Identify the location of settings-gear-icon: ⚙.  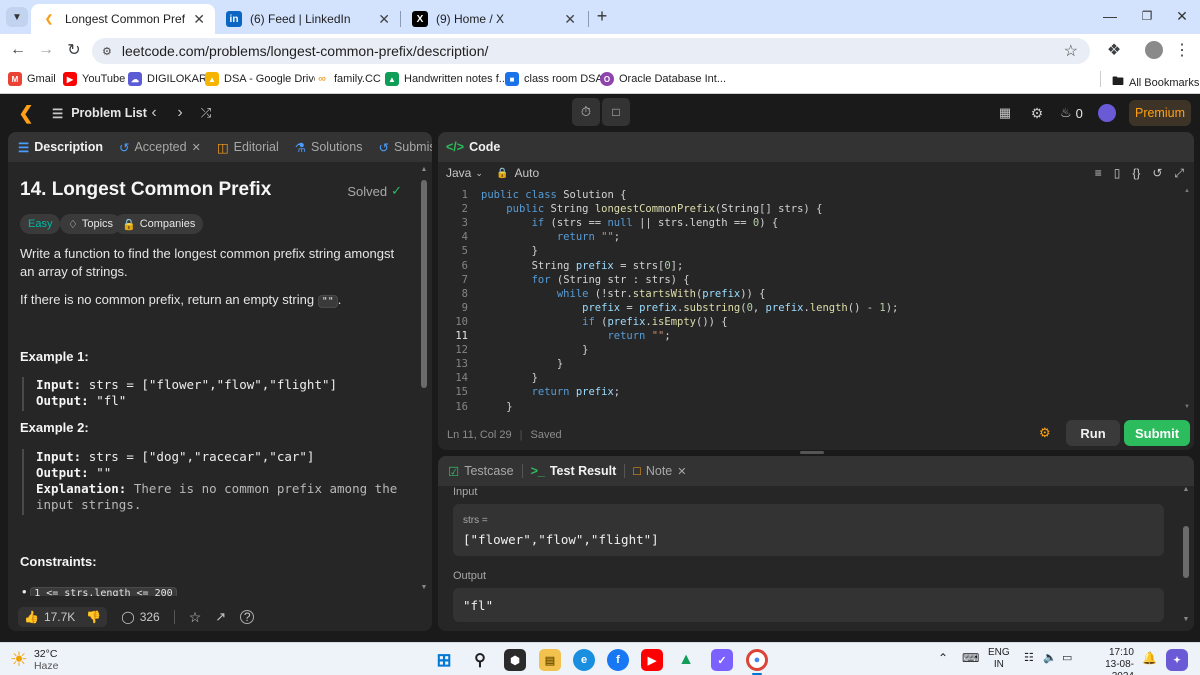
(1037, 113).